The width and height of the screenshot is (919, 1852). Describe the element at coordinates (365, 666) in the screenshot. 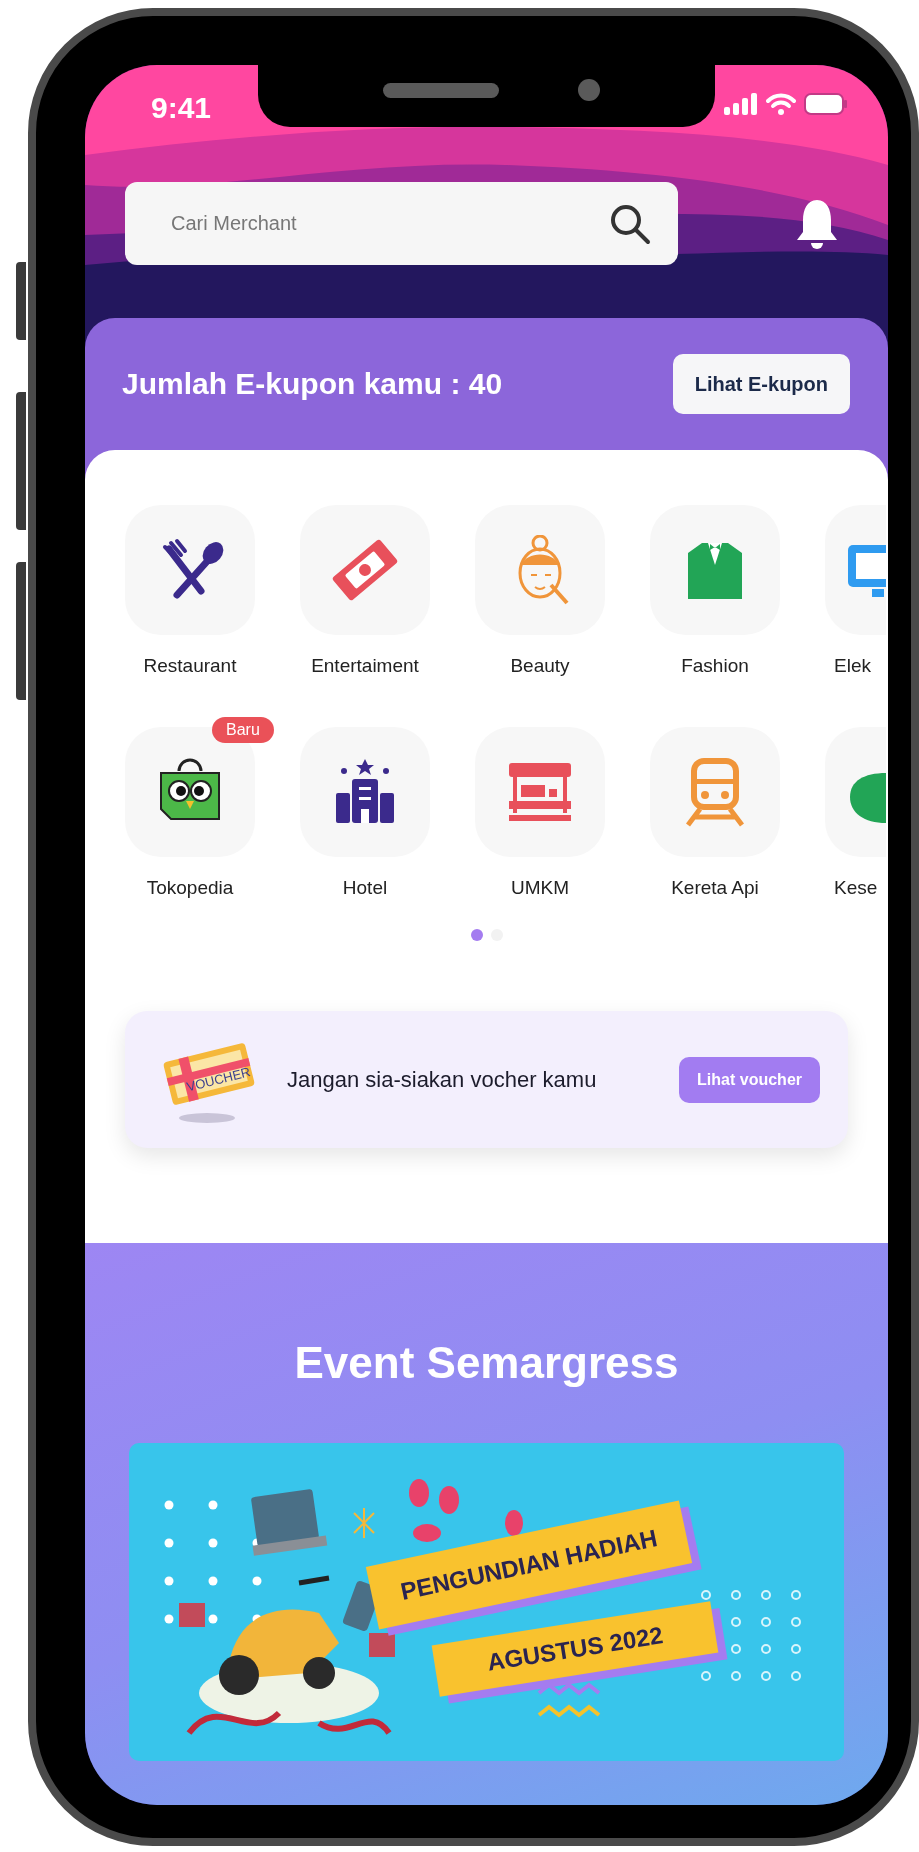

I see `category-label: Entertaiment` at that location.